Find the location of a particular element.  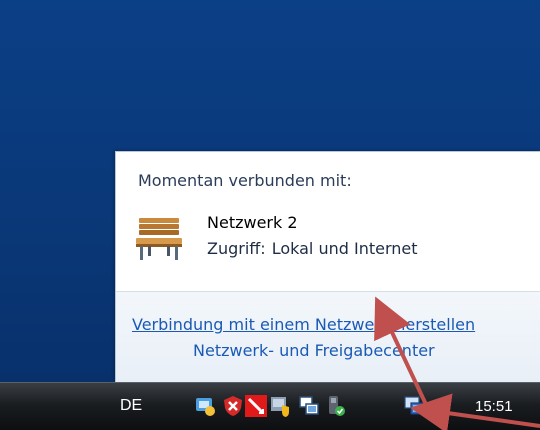

taskbar: DE 15:51 is located at coordinates (270, 406).